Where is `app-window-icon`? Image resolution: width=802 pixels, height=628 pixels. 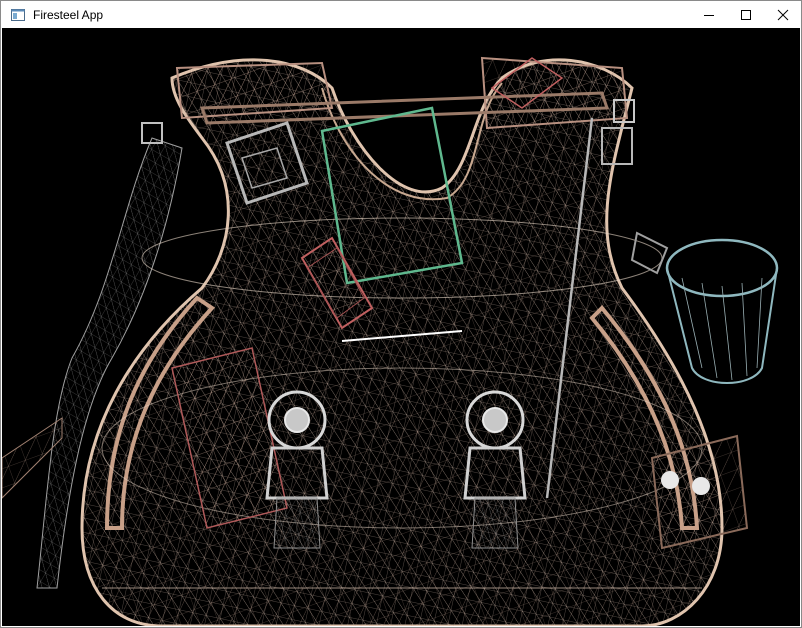 app-window-icon is located at coordinates (18, 15).